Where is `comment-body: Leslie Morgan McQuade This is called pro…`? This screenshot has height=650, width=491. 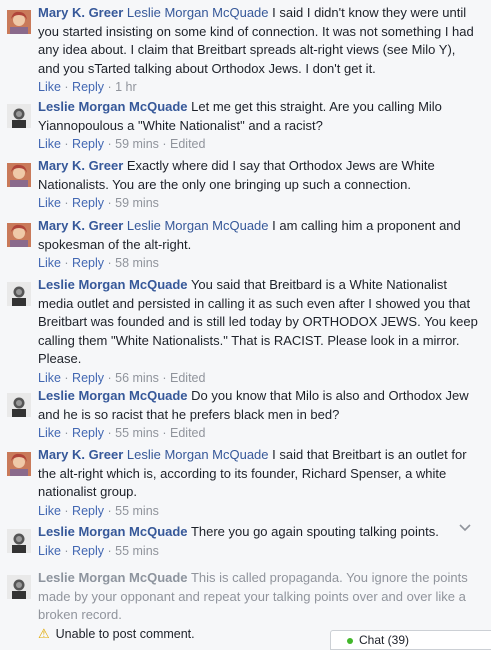
comment-body: Leslie Morgan McQuade This is called pro… is located at coordinates (258, 597).